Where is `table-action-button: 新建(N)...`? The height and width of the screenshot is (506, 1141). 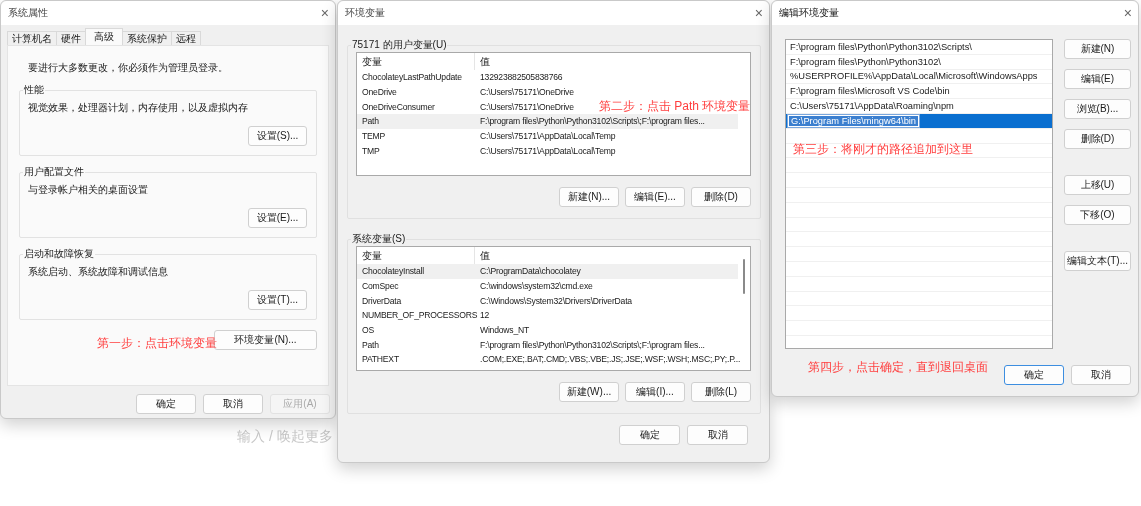 table-action-button: 新建(N)... is located at coordinates (589, 197).